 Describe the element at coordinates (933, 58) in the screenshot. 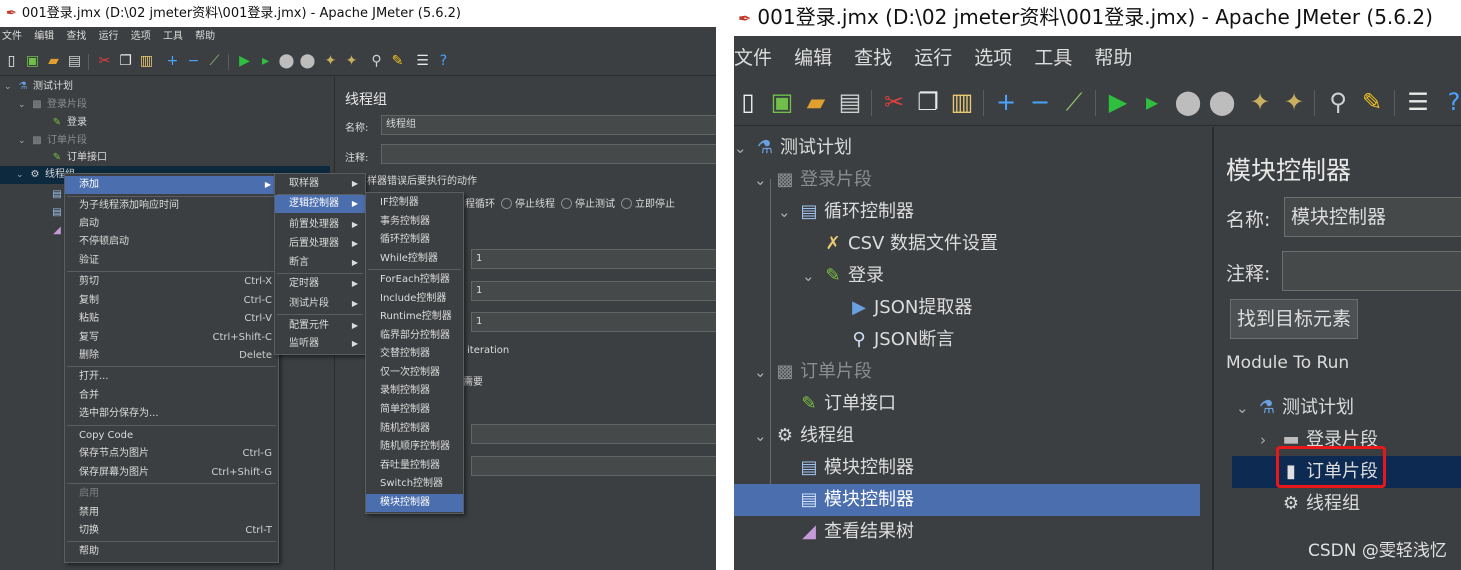

I see `menu-run: 运行` at that location.